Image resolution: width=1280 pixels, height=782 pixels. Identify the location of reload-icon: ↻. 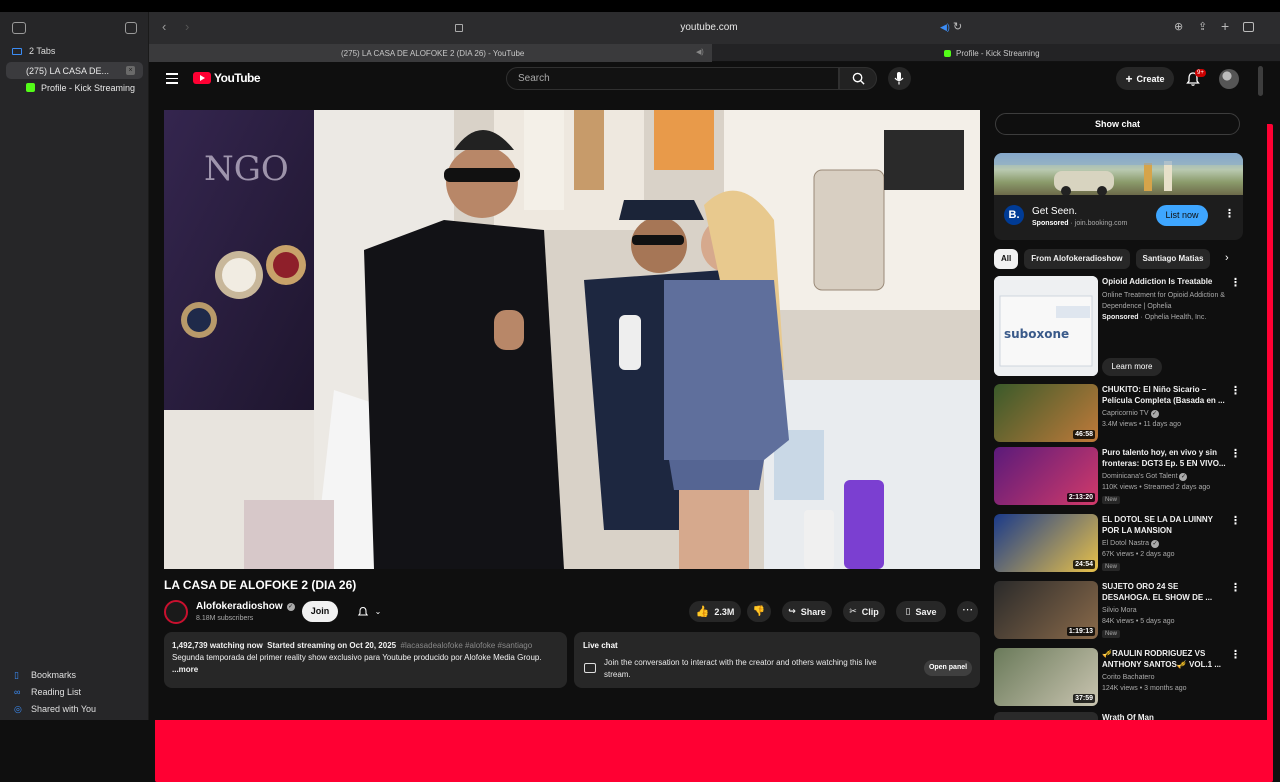
(957, 26).